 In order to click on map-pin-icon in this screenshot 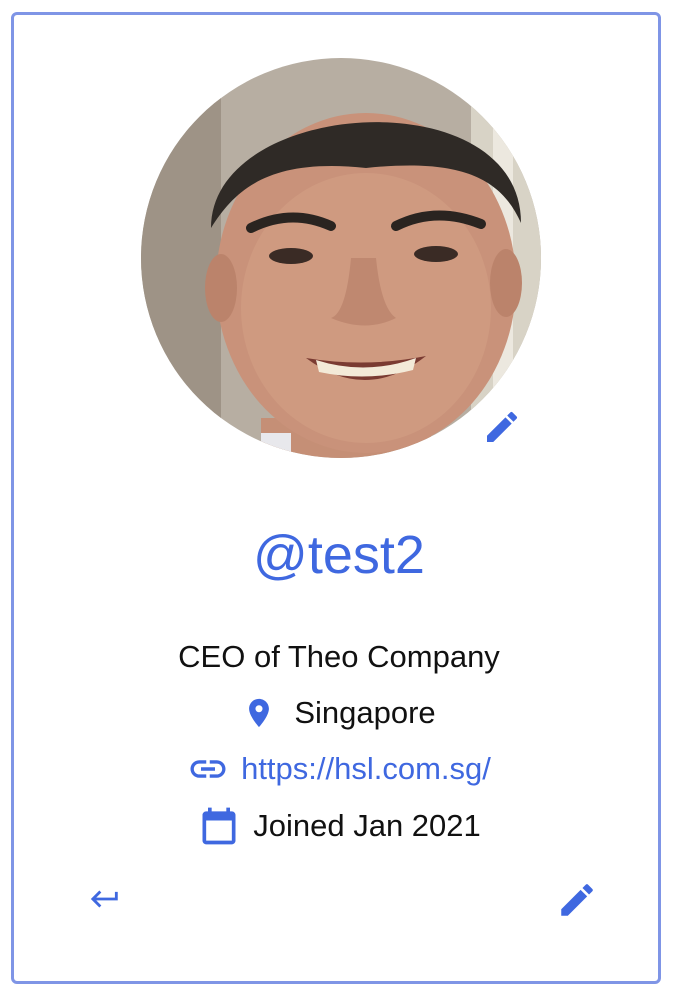, I will do `click(259, 713)`.